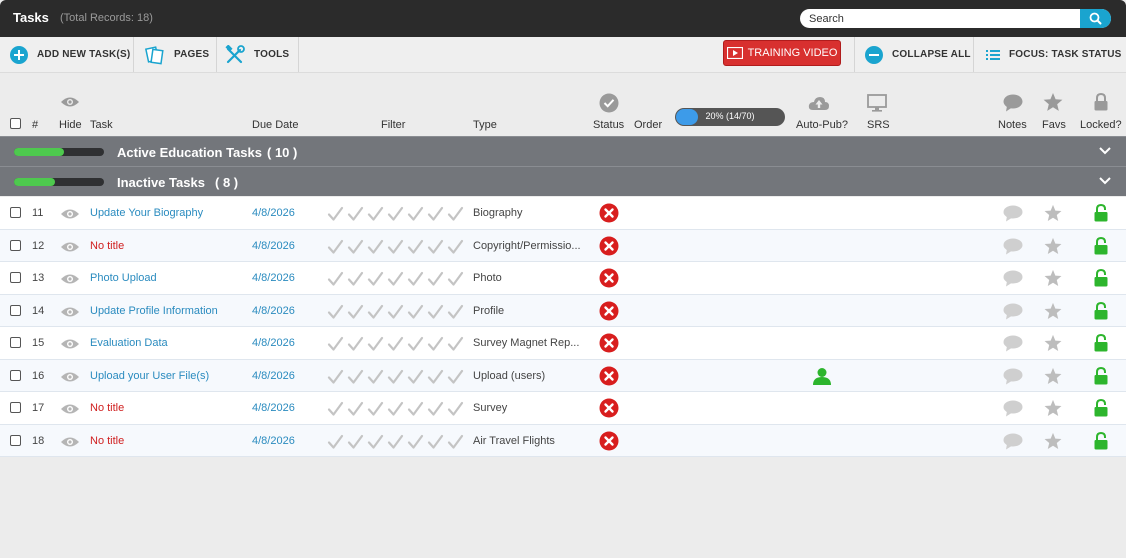 The height and width of the screenshot is (558, 1126). I want to click on col-type: Type, so click(485, 125).